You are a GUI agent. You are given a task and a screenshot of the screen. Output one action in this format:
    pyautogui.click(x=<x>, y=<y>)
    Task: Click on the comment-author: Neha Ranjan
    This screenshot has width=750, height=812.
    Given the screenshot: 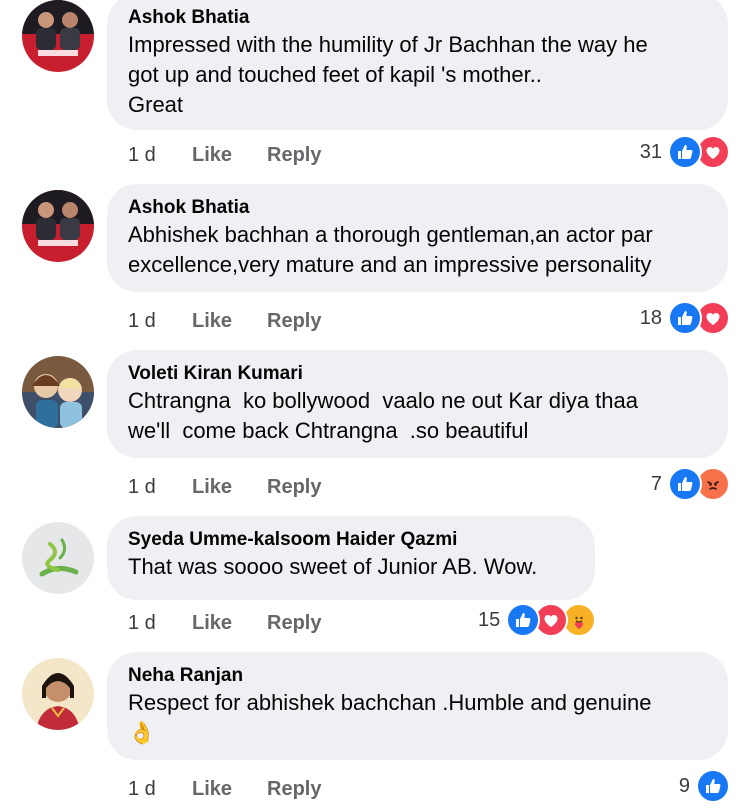 What is the action you would take?
    pyautogui.click(x=415, y=676)
    